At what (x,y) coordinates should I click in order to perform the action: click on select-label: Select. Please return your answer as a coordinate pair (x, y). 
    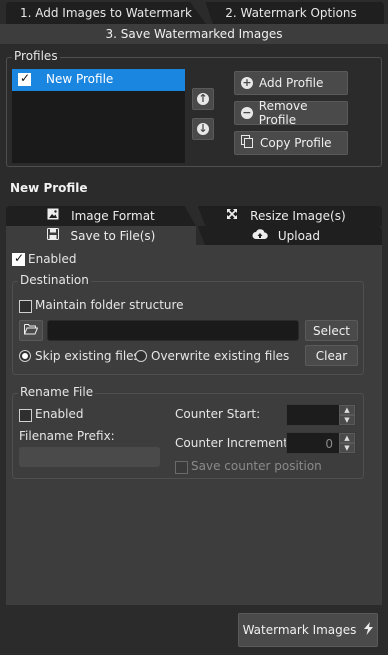
    Looking at the image, I should click on (331, 330).